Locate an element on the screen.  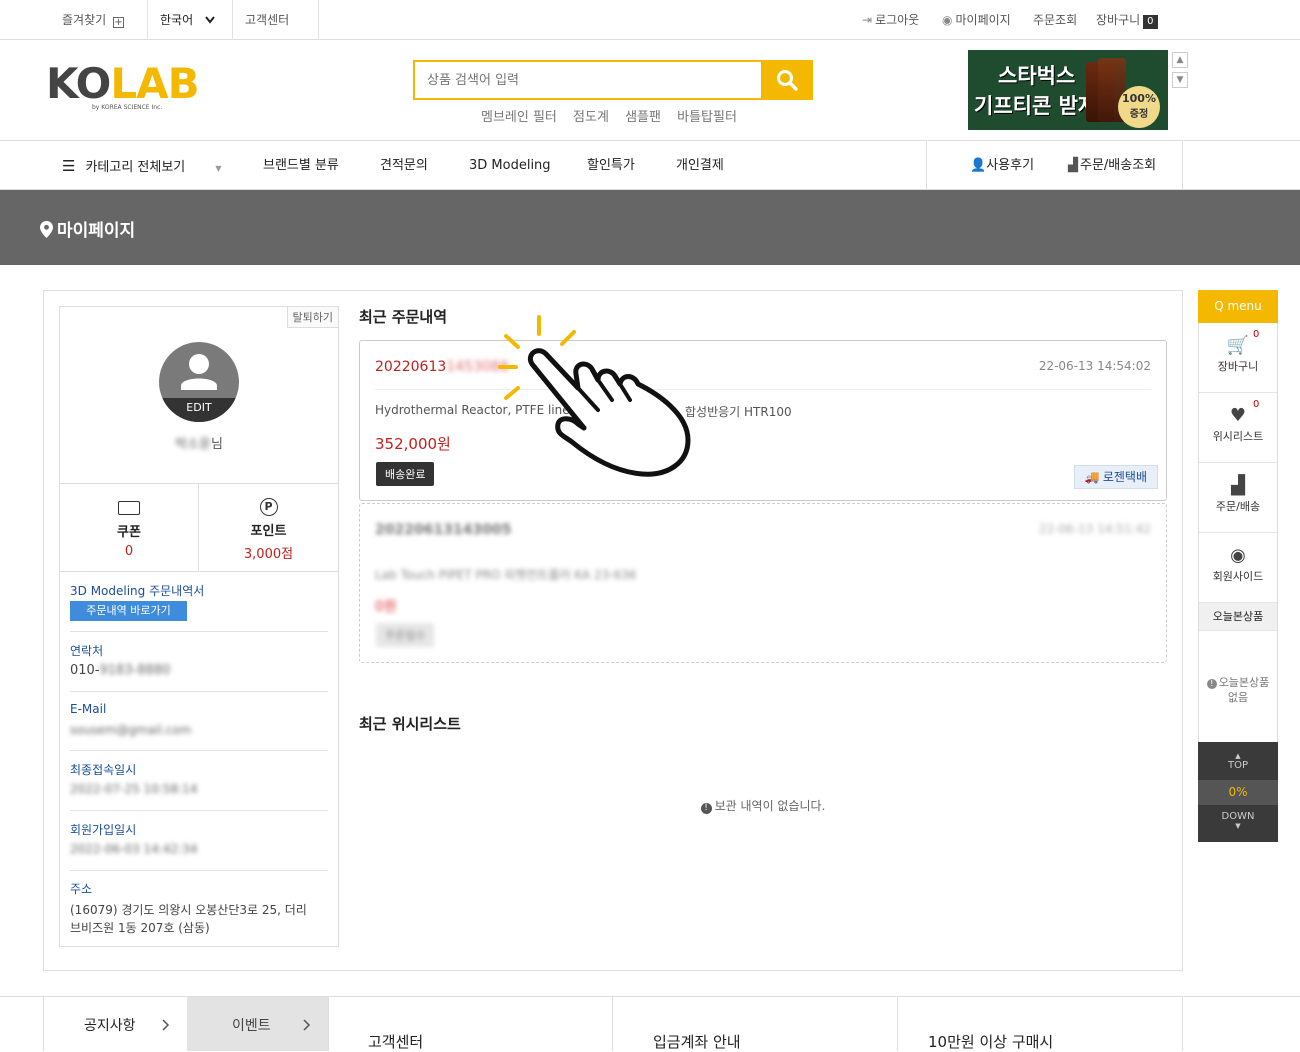
nav-brand: 브랜드별 분류 is located at coordinates (301, 166).